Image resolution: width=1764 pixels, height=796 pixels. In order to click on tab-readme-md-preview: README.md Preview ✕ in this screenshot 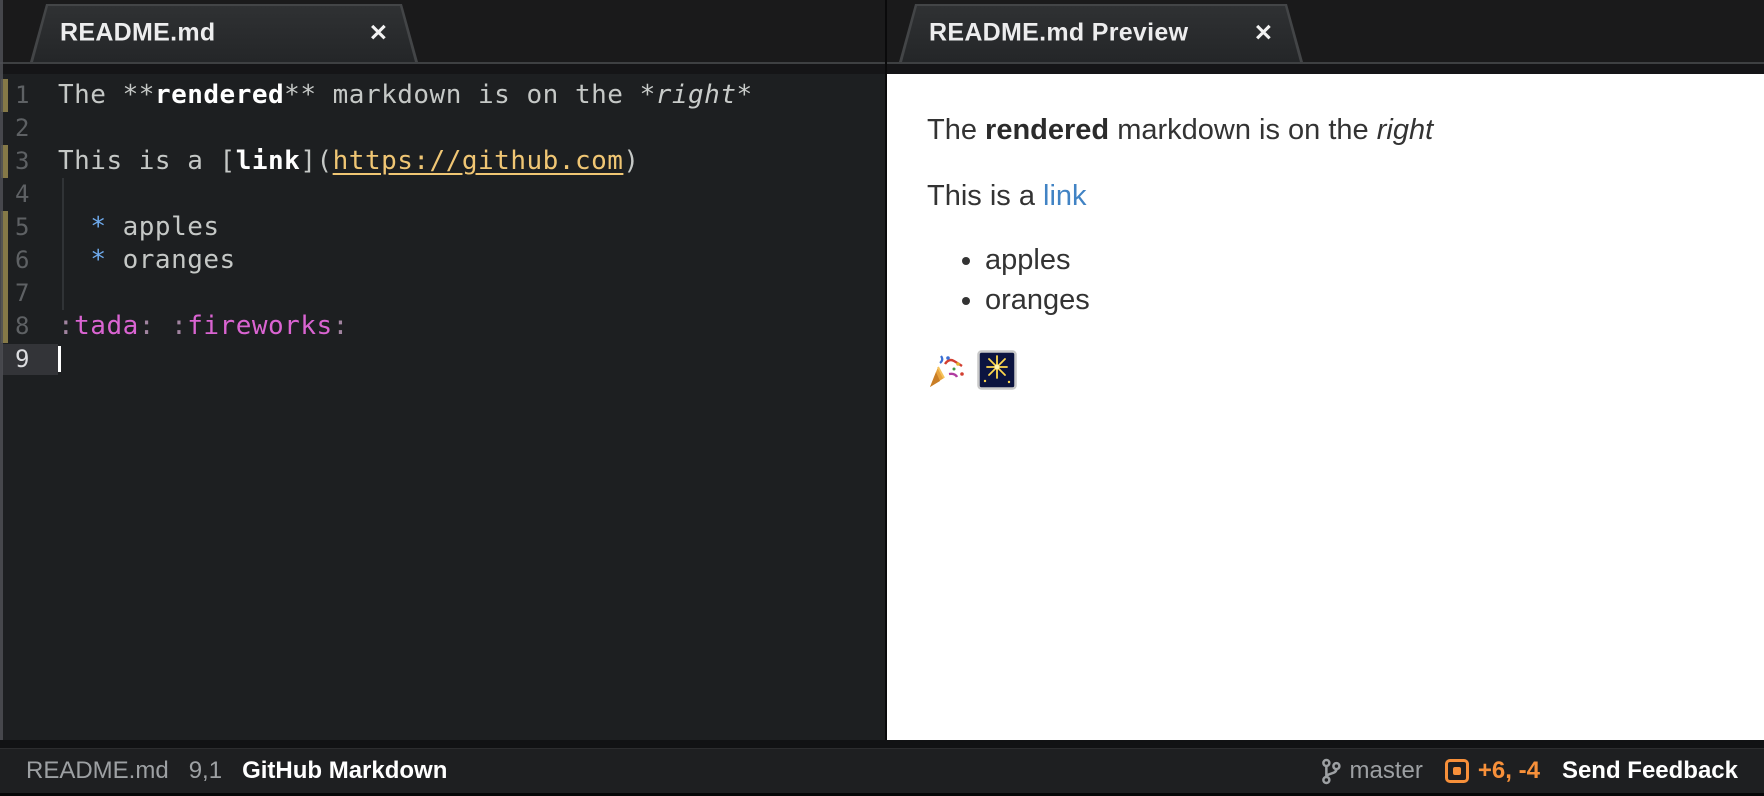, I will do `click(1101, 33)`.